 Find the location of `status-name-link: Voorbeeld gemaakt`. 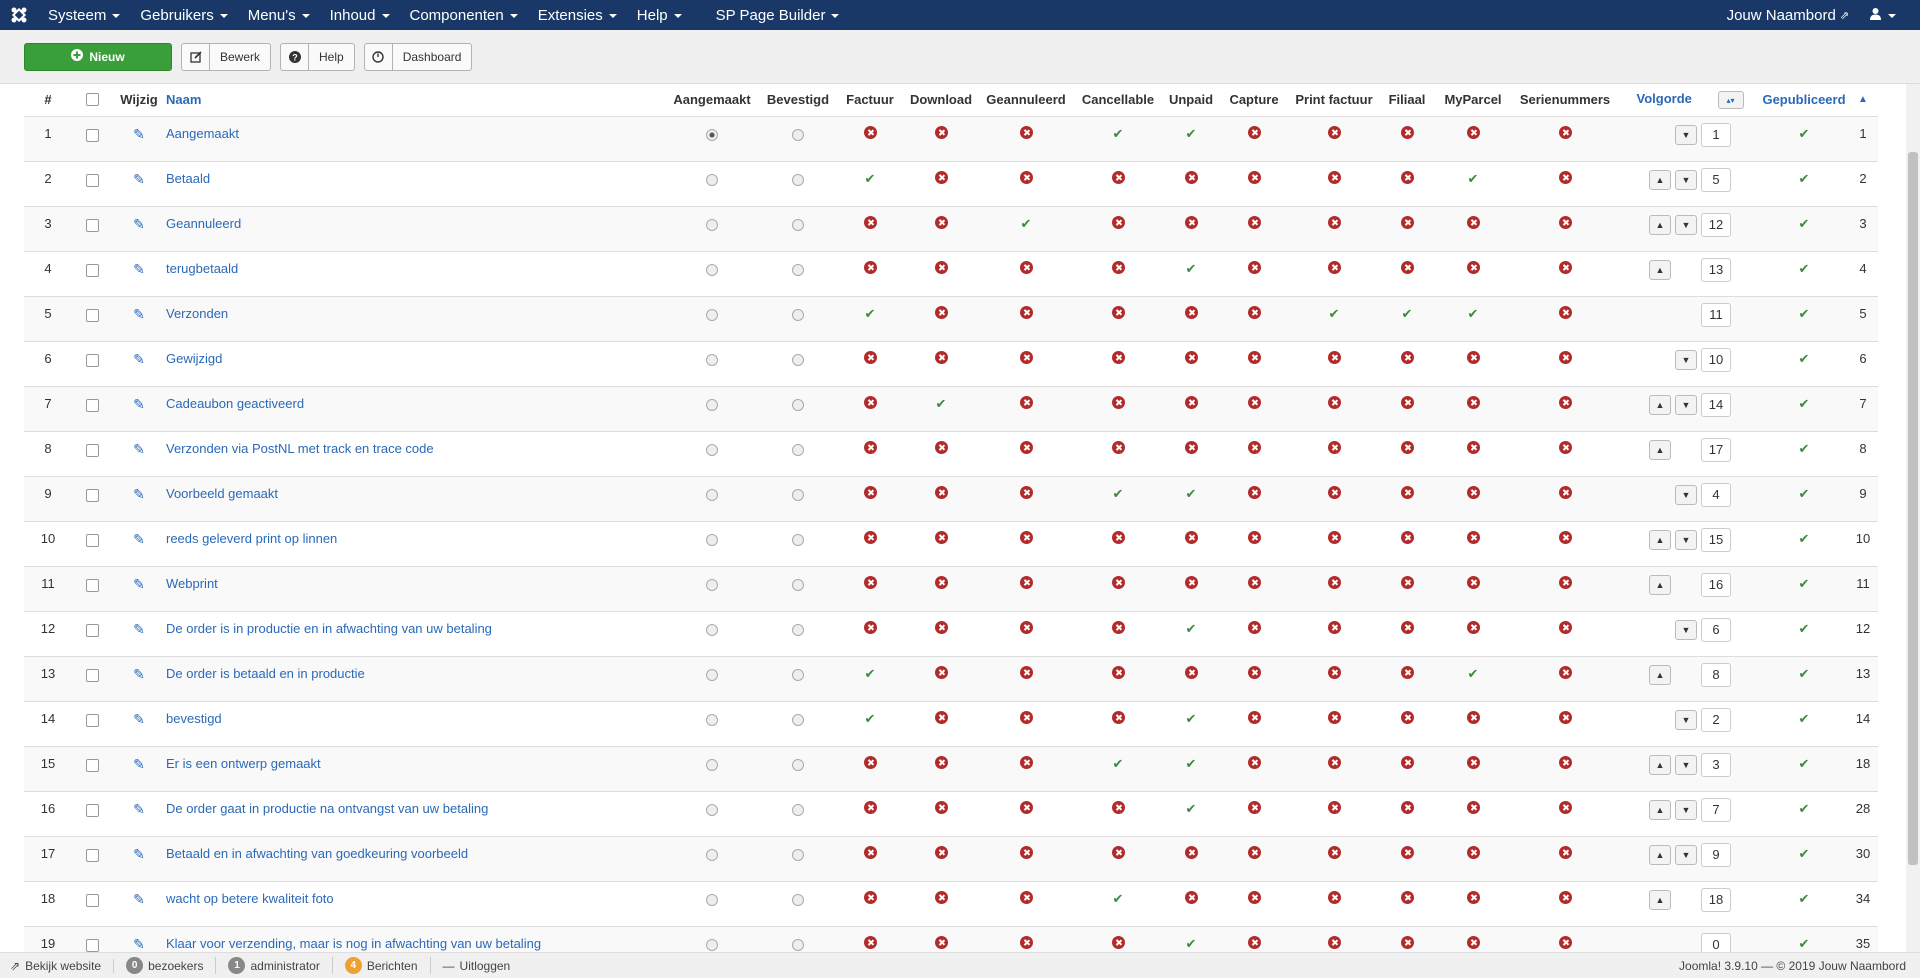

status-name-link: Voorbeeld gemaakt is located at coordinates (416, 498).